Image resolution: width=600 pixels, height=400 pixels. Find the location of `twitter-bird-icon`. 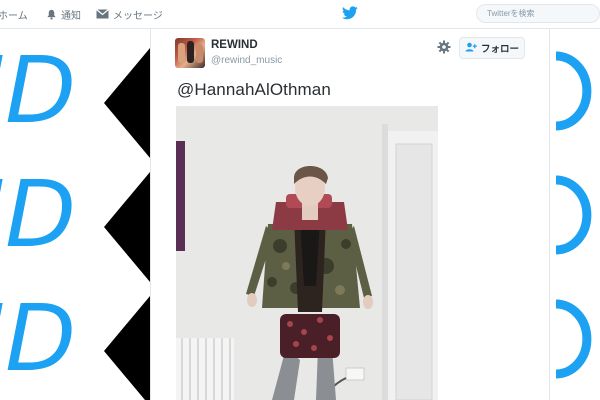

twitter-bird-icon is located at coordinates (350, 13).